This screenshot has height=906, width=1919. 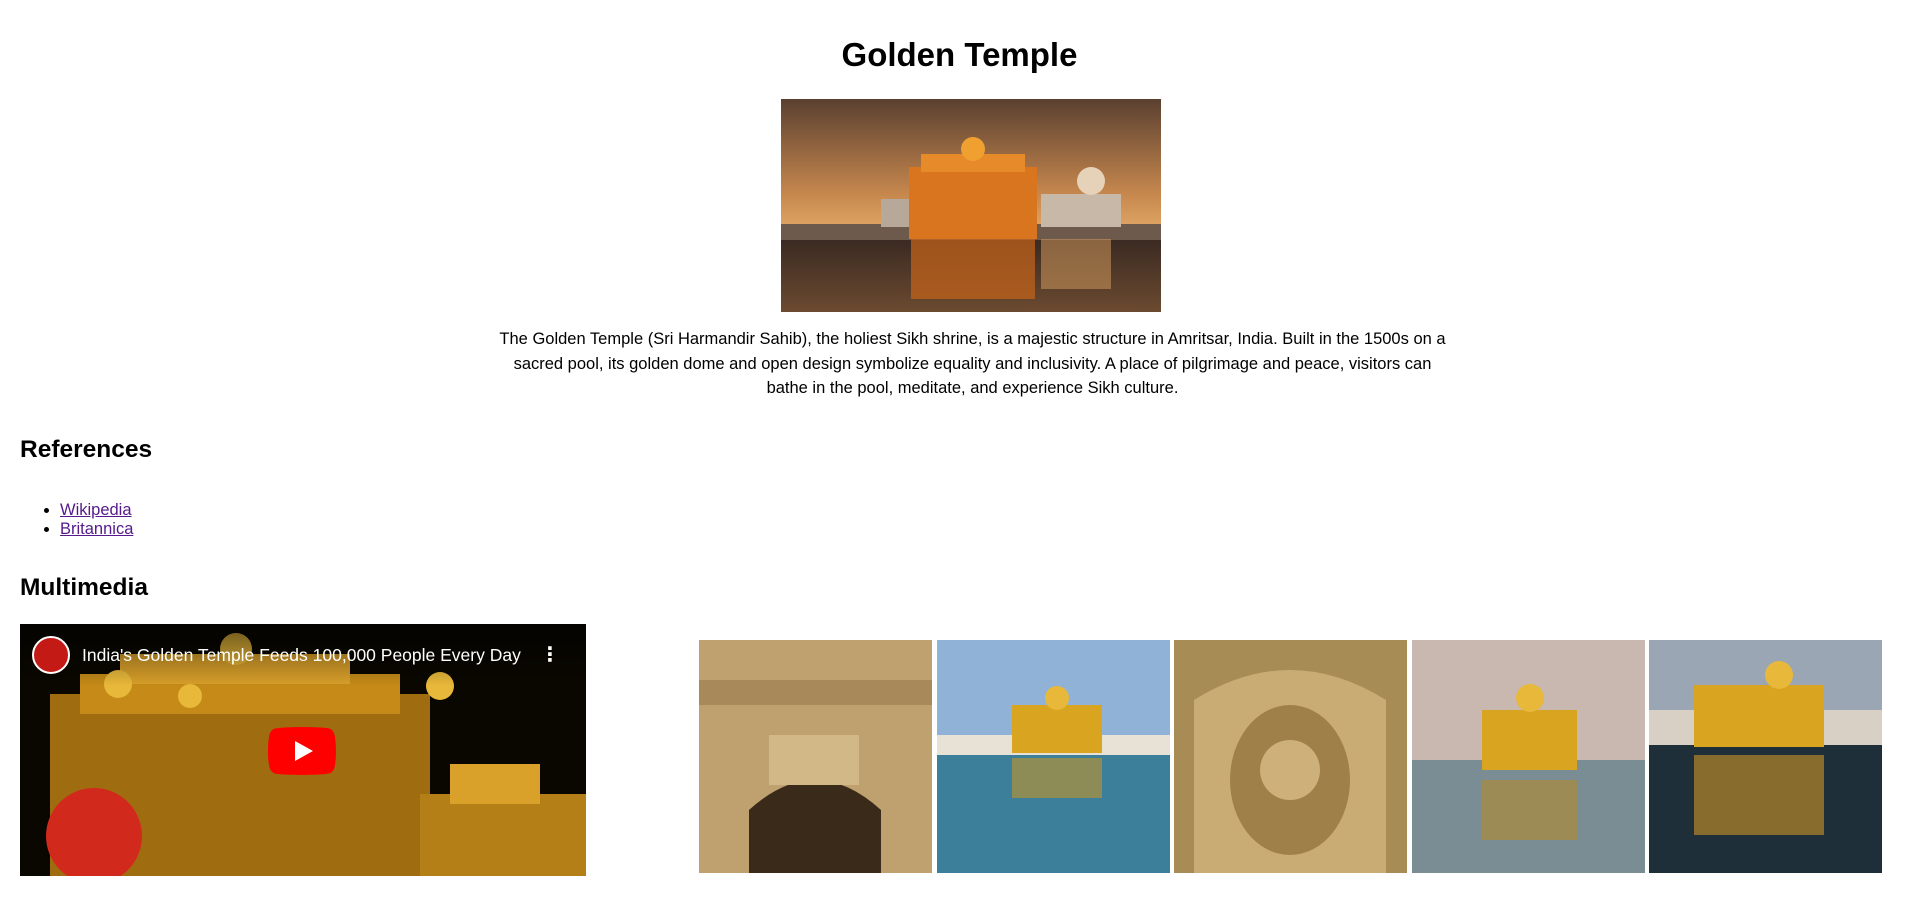 I want to click on hero-image, so click(x=971, y=205).